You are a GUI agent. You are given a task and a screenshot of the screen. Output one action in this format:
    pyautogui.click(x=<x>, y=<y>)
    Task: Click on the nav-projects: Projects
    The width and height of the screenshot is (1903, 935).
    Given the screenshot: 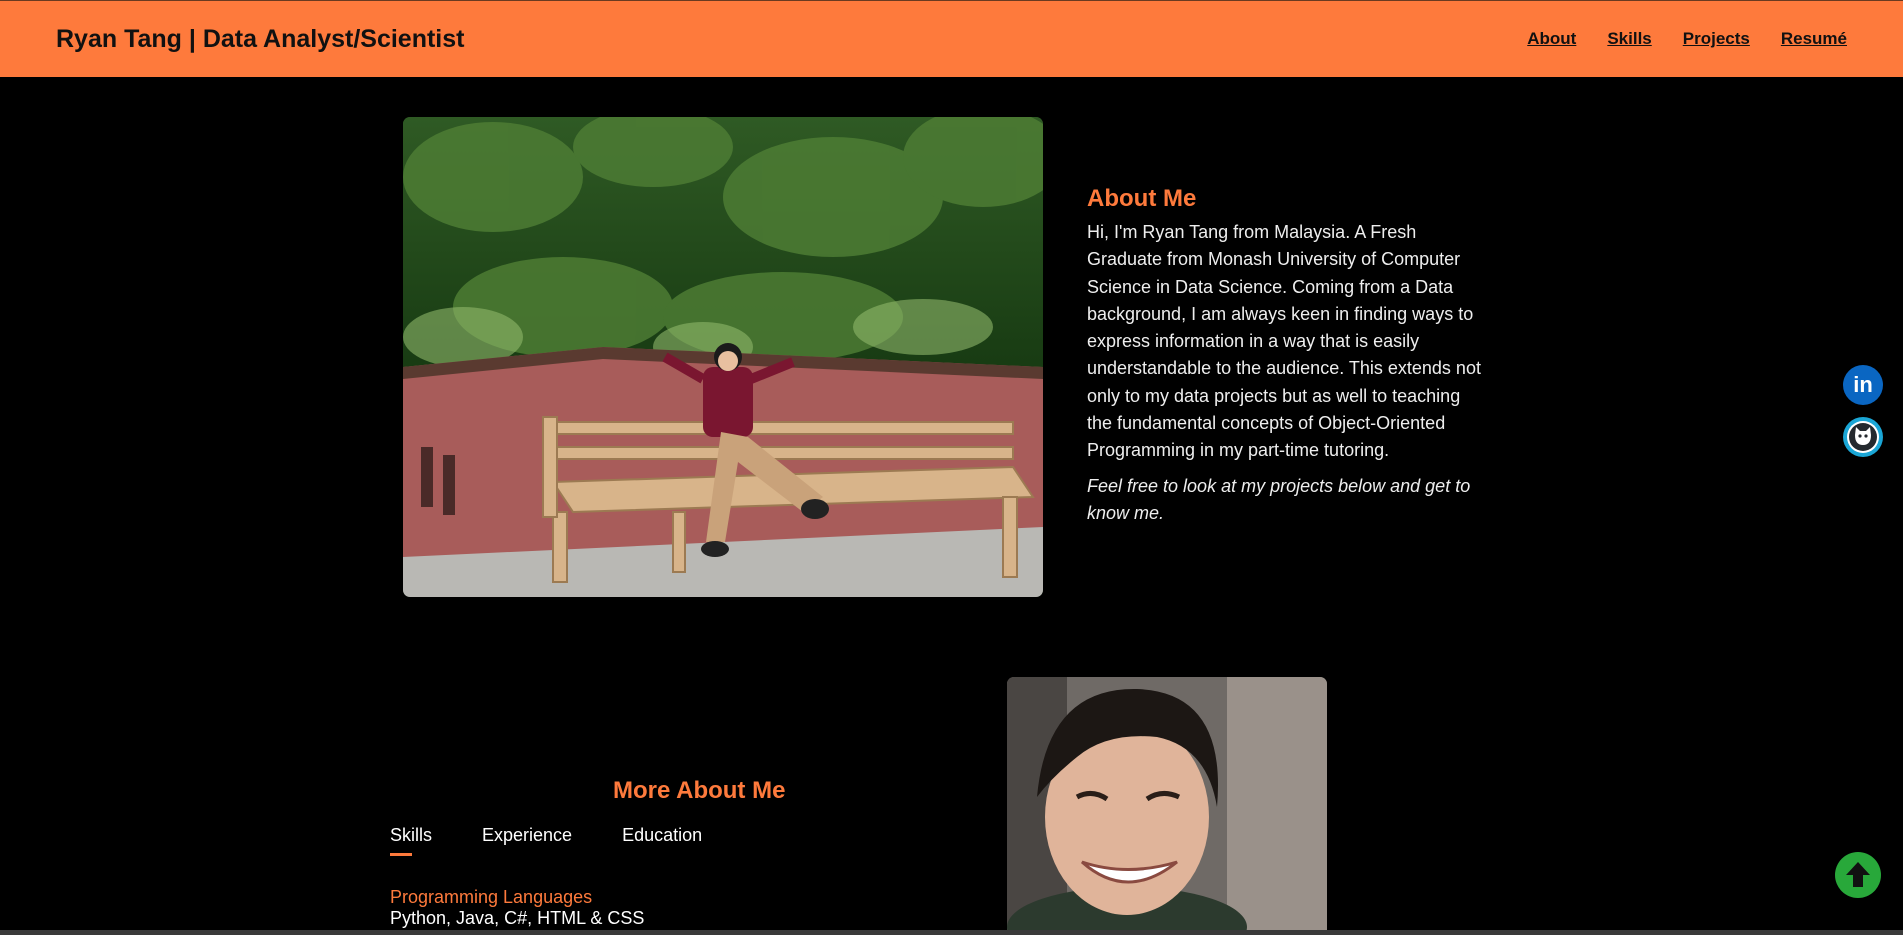 What is the action you would take?
    pyautogui.click(x=1716, y=39)
    